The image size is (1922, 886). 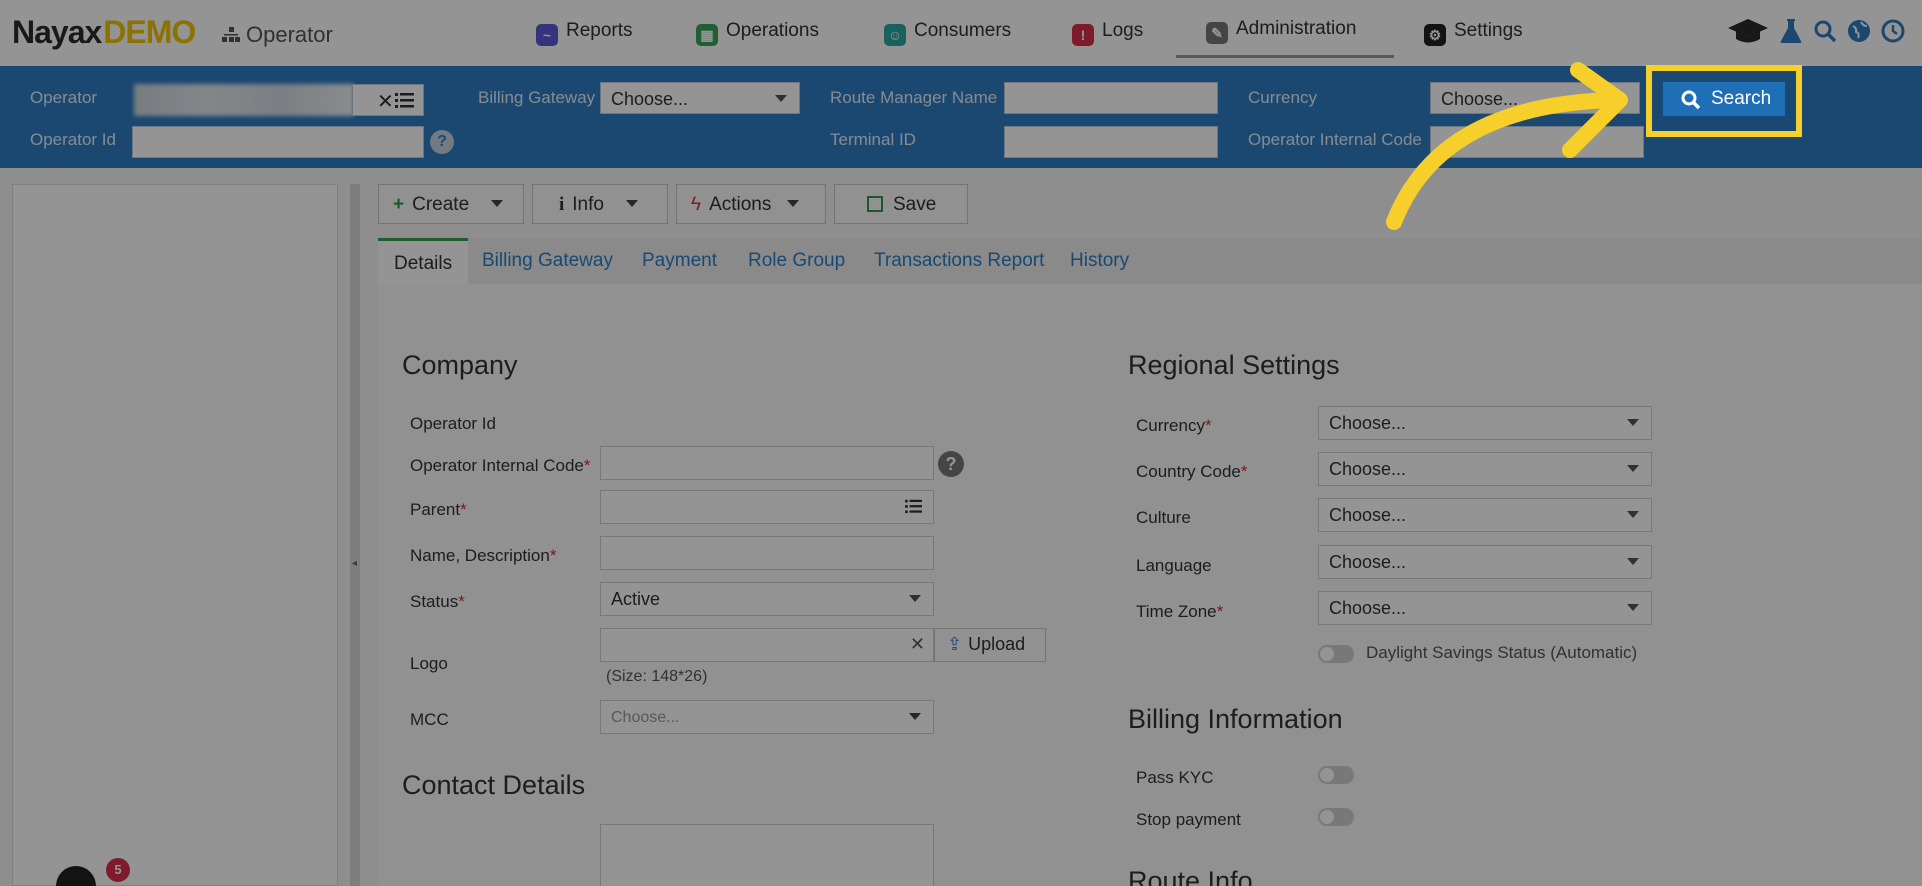 What do you see at coordinates (947, 40) in the screenshot?
I see `nav-consumers: ☺ Consumers` at bounding box center [947, 40].